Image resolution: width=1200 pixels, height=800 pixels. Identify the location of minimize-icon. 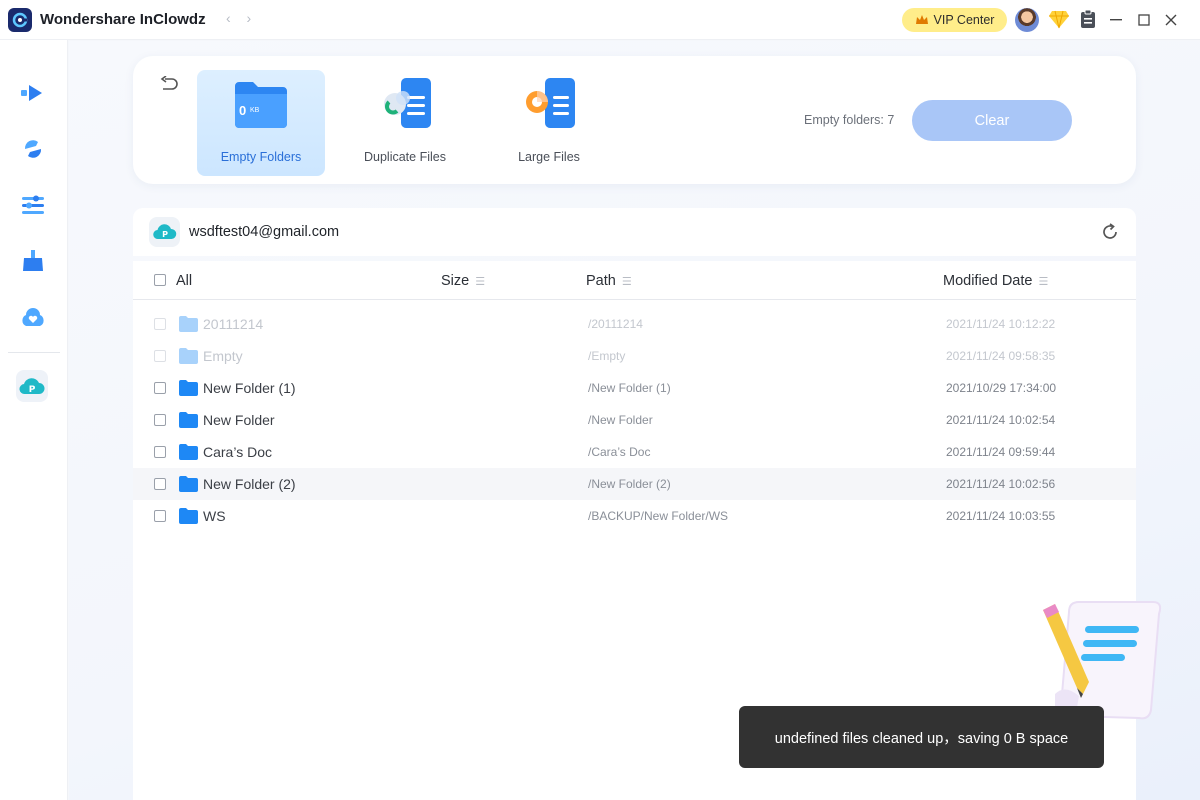
(1116, 21).